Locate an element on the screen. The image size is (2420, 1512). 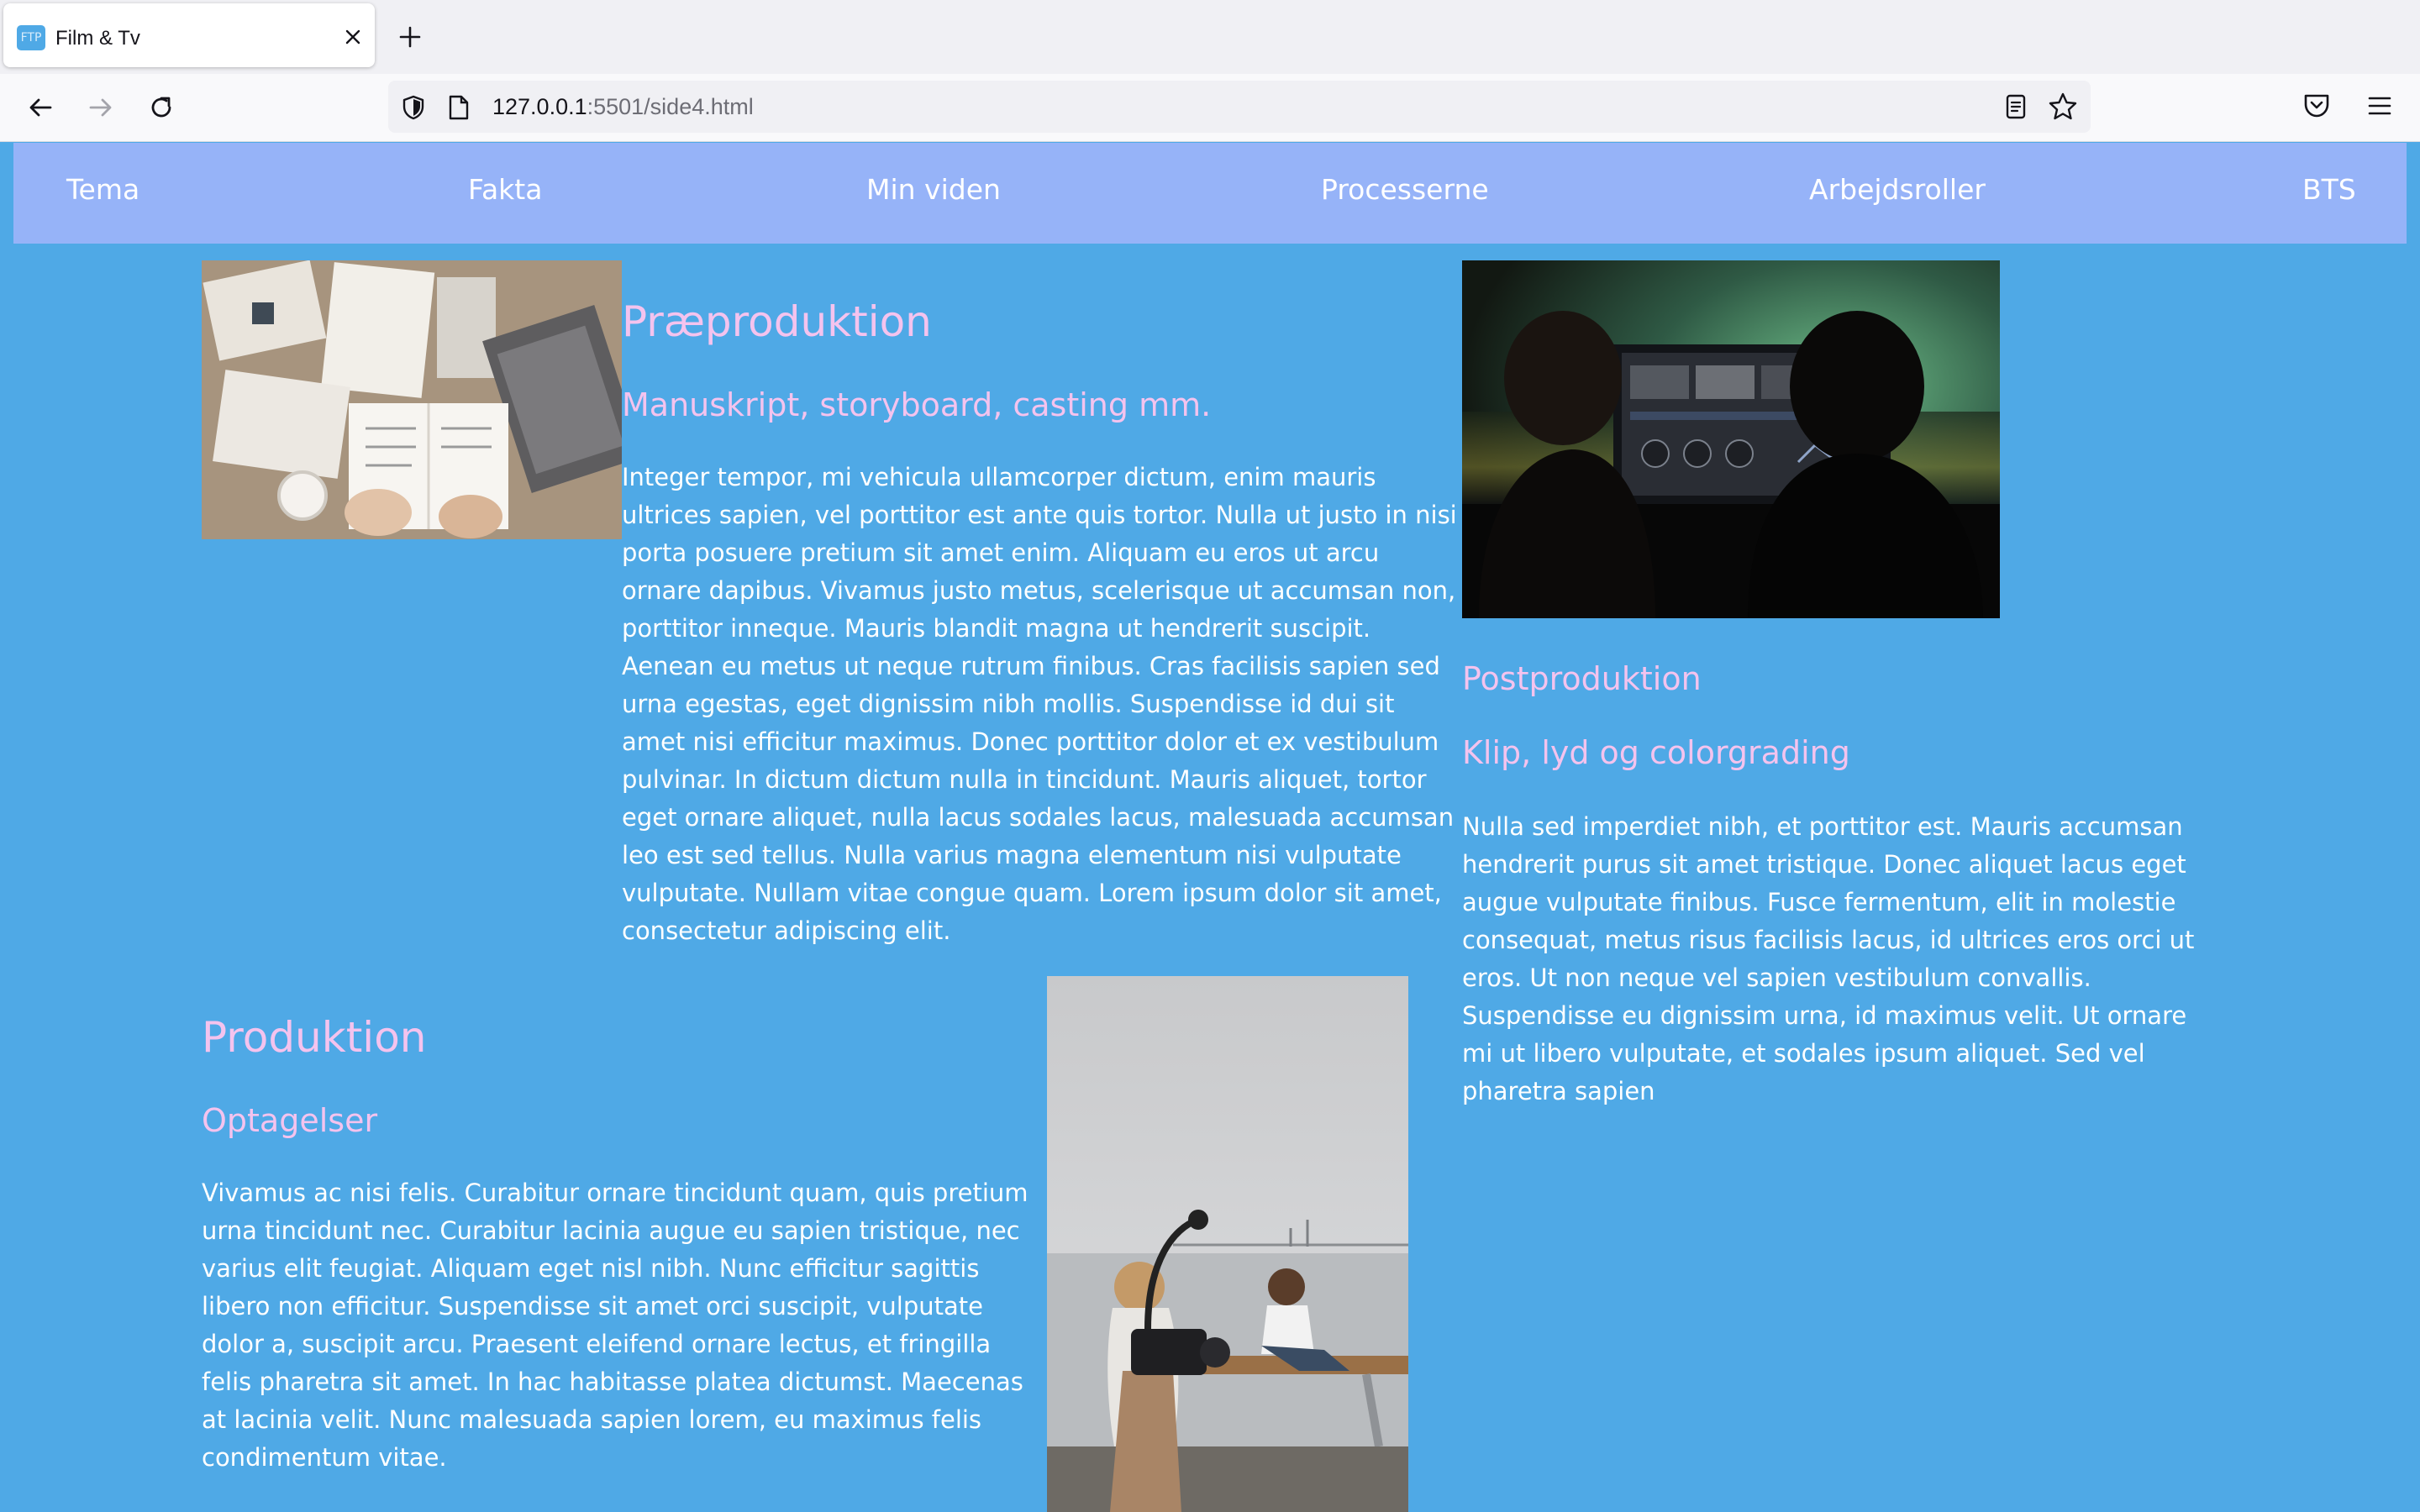
reader-view-icon is located at coordinates (2016, 106).